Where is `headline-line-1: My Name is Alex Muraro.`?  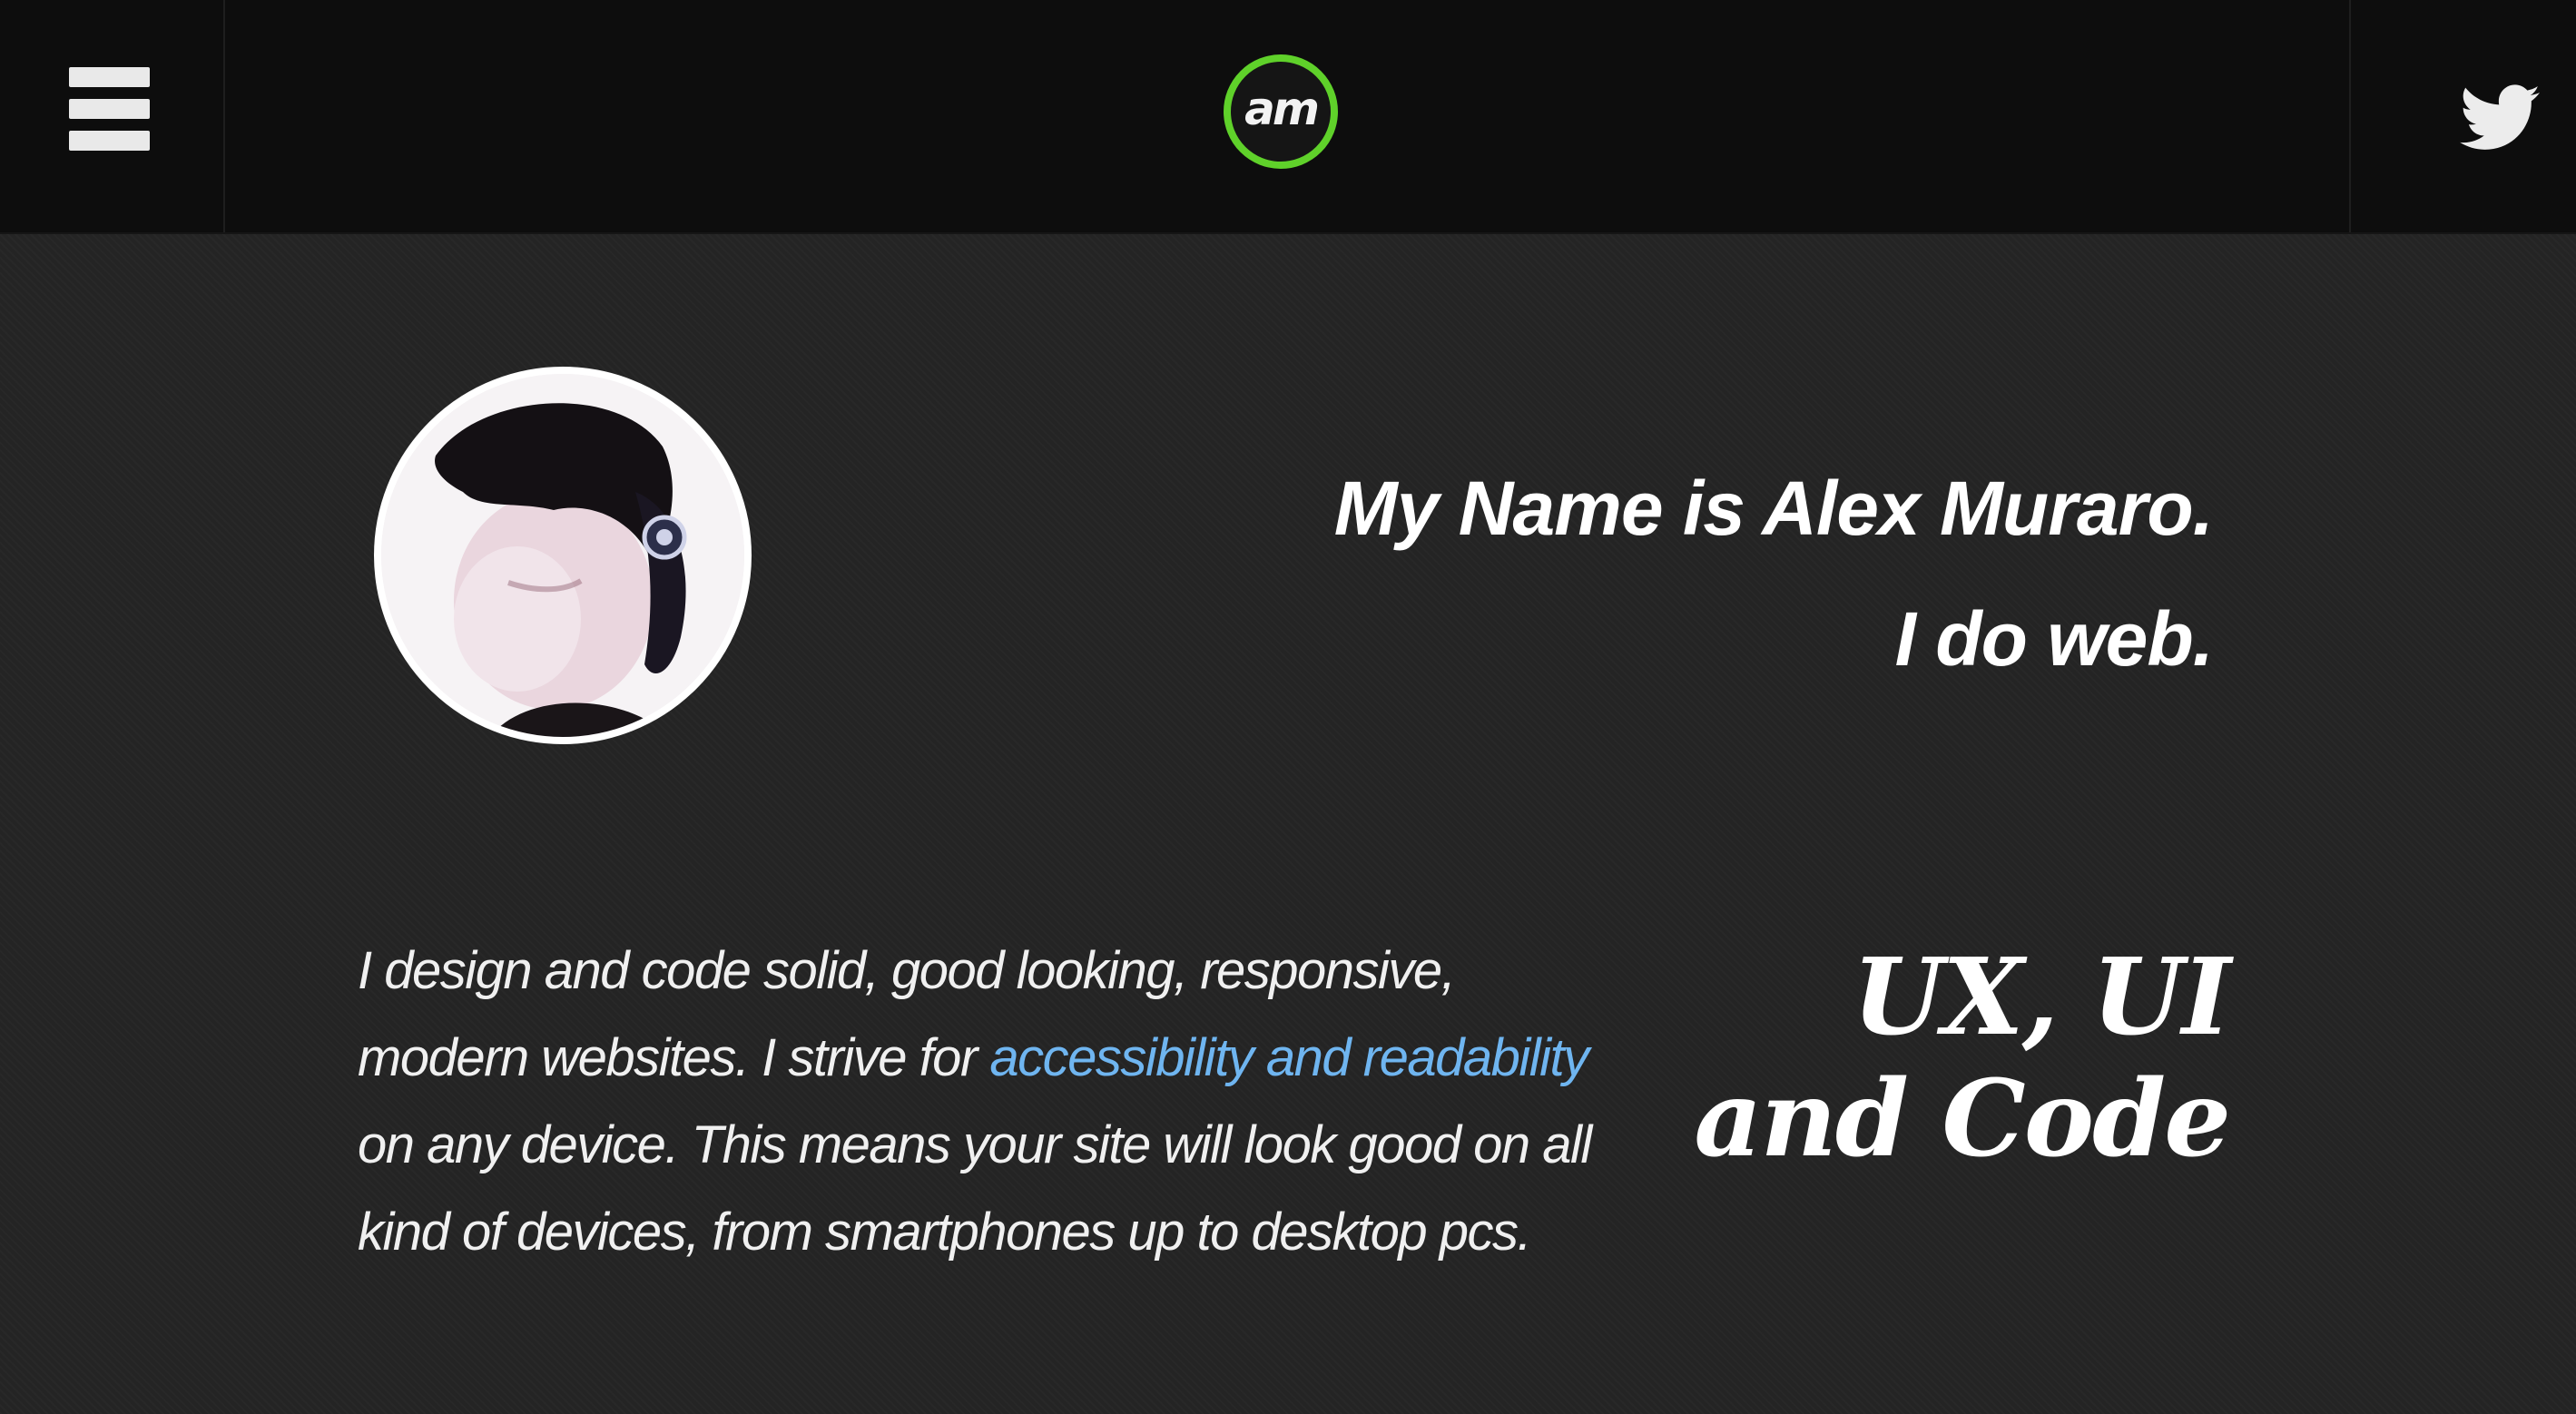
headline-line-1: My Name is Alex Muraro. is located at coordinates (1773, 508).